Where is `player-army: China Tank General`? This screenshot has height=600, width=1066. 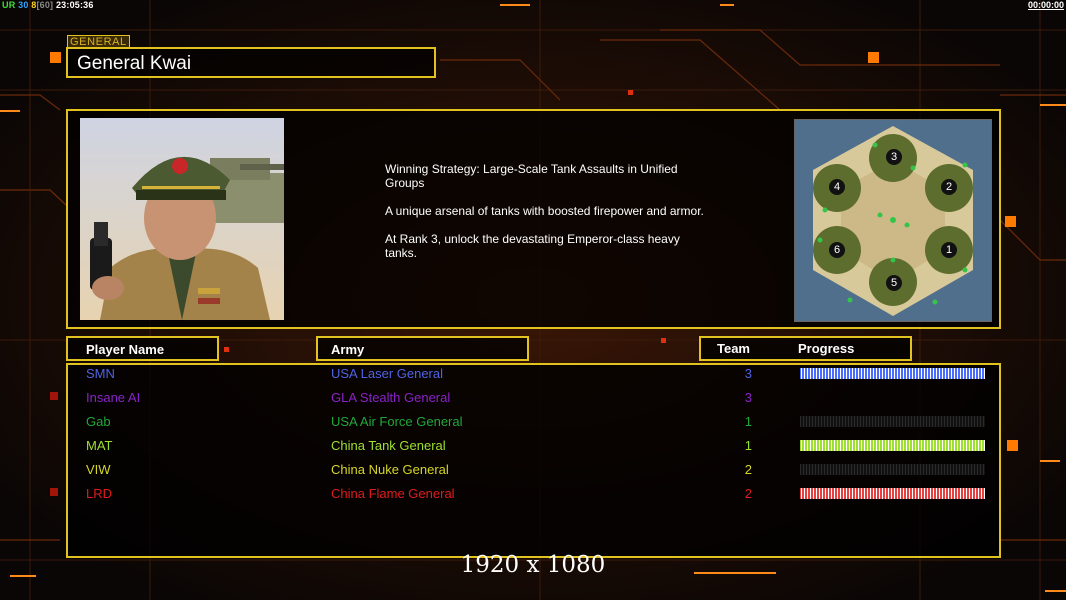
player-army: China Tank General is located at coordinates (388, 445).